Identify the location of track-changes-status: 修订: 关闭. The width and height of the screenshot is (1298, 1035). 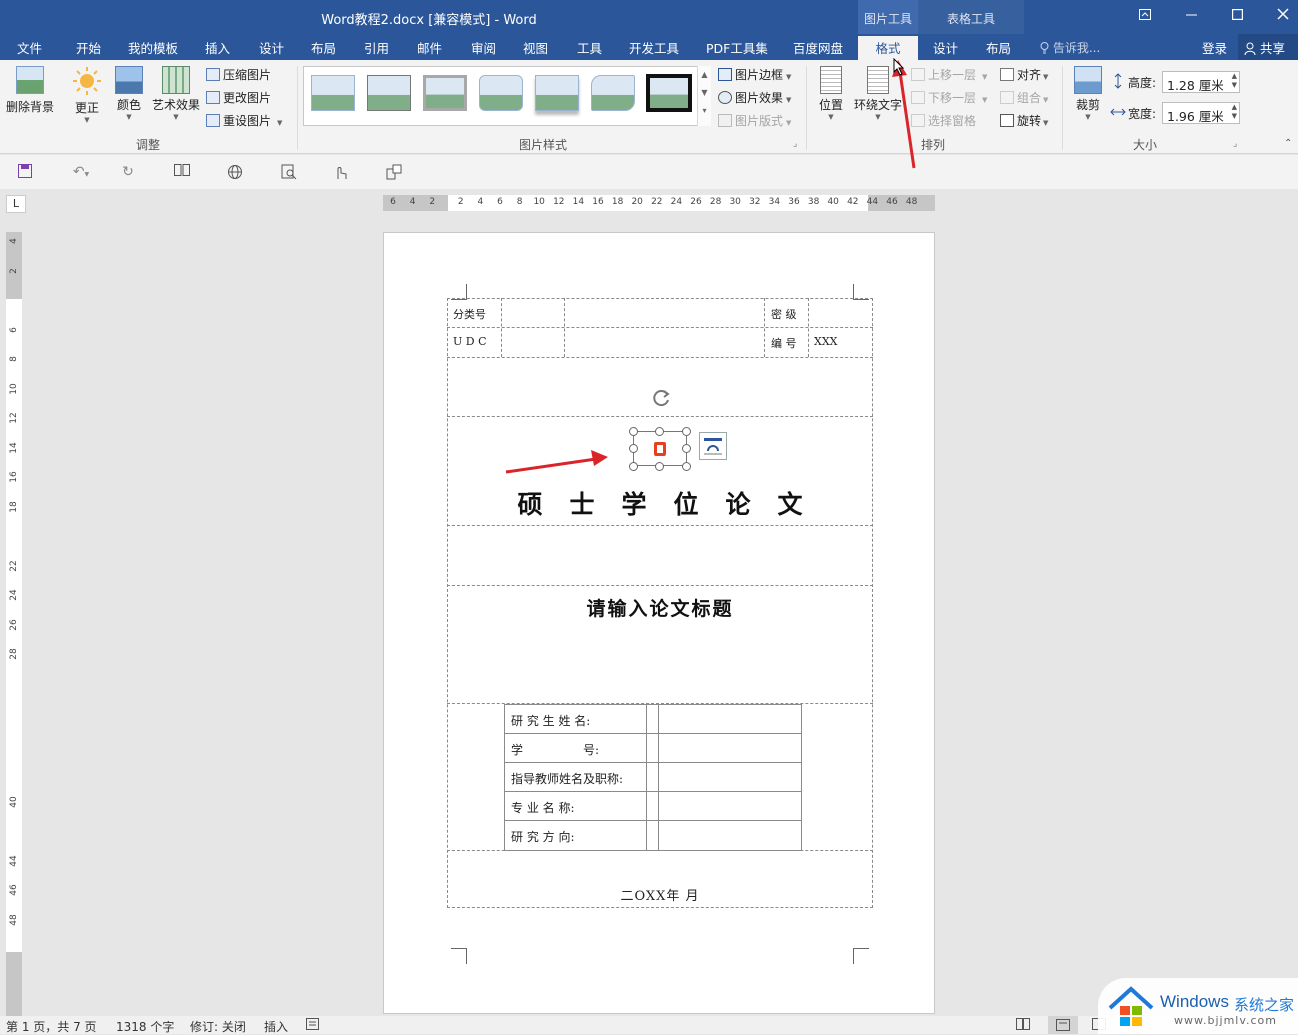
(218, 1026).